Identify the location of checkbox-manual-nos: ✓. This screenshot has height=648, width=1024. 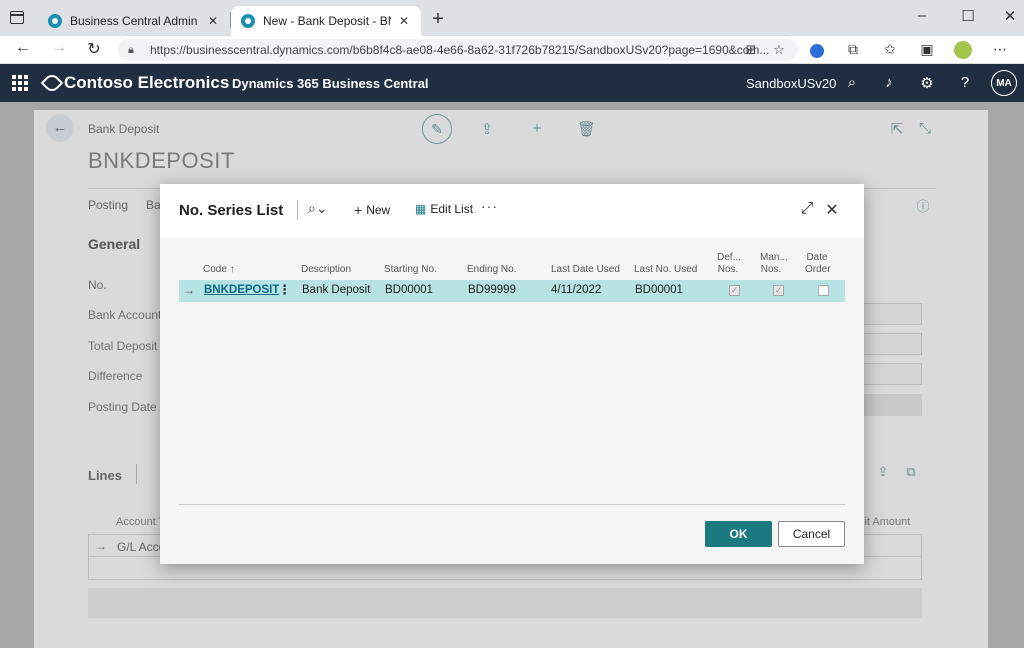
(778, 290).